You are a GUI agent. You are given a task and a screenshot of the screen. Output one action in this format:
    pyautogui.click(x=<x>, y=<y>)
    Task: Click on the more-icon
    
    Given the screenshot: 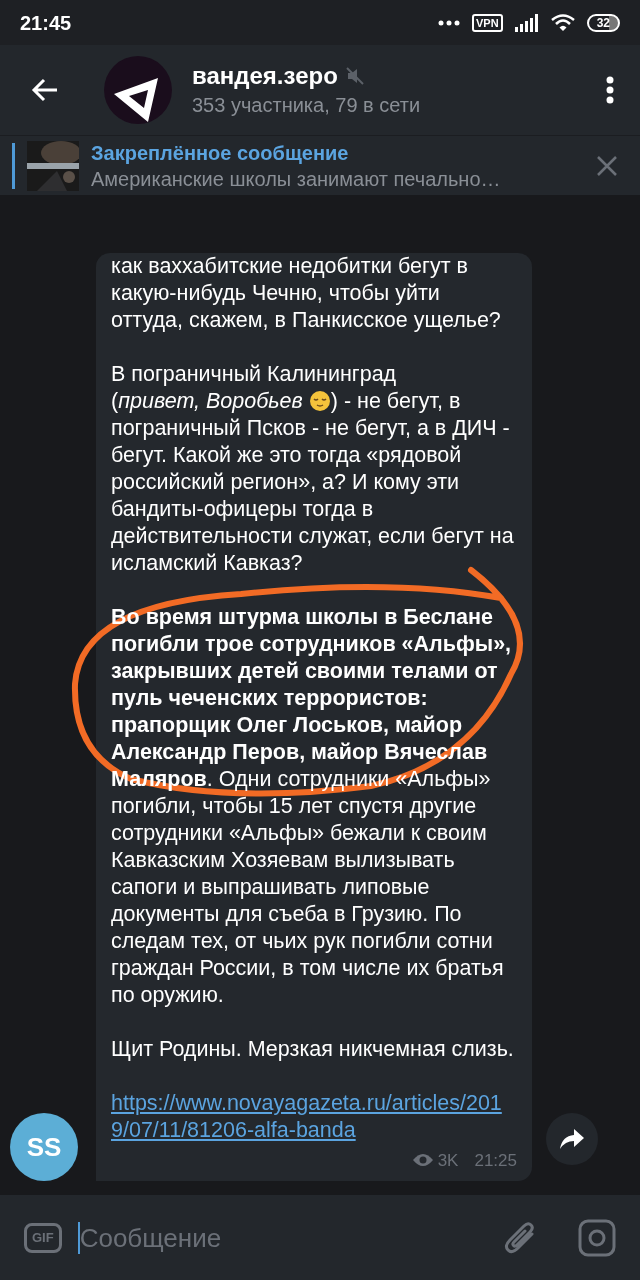 What is the action you would take?
    pyautogui.click(x=610, y=90)
    